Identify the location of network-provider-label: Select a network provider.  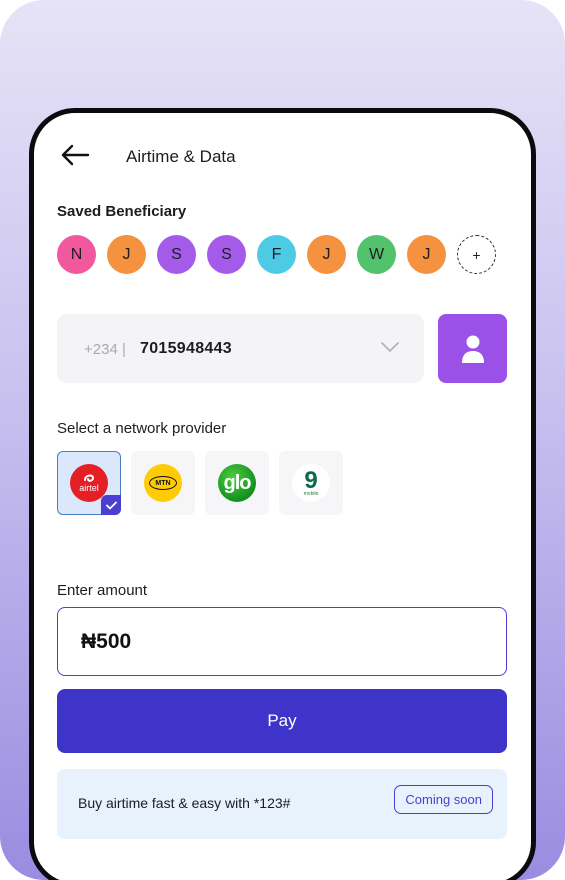
(142, 428).